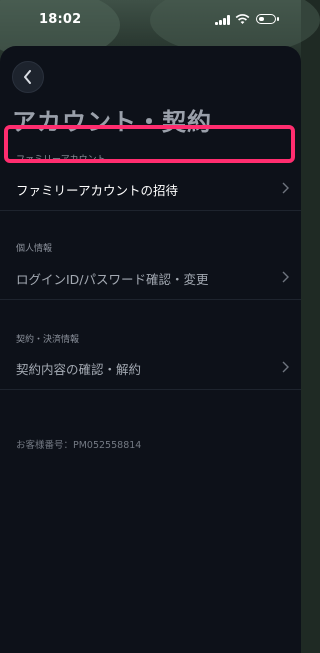  What do you see at coordinates (150, 368) in the screenshot?
I see `contract-details-row: 契約内容の確認・解約` at bounding box center [150, 368].